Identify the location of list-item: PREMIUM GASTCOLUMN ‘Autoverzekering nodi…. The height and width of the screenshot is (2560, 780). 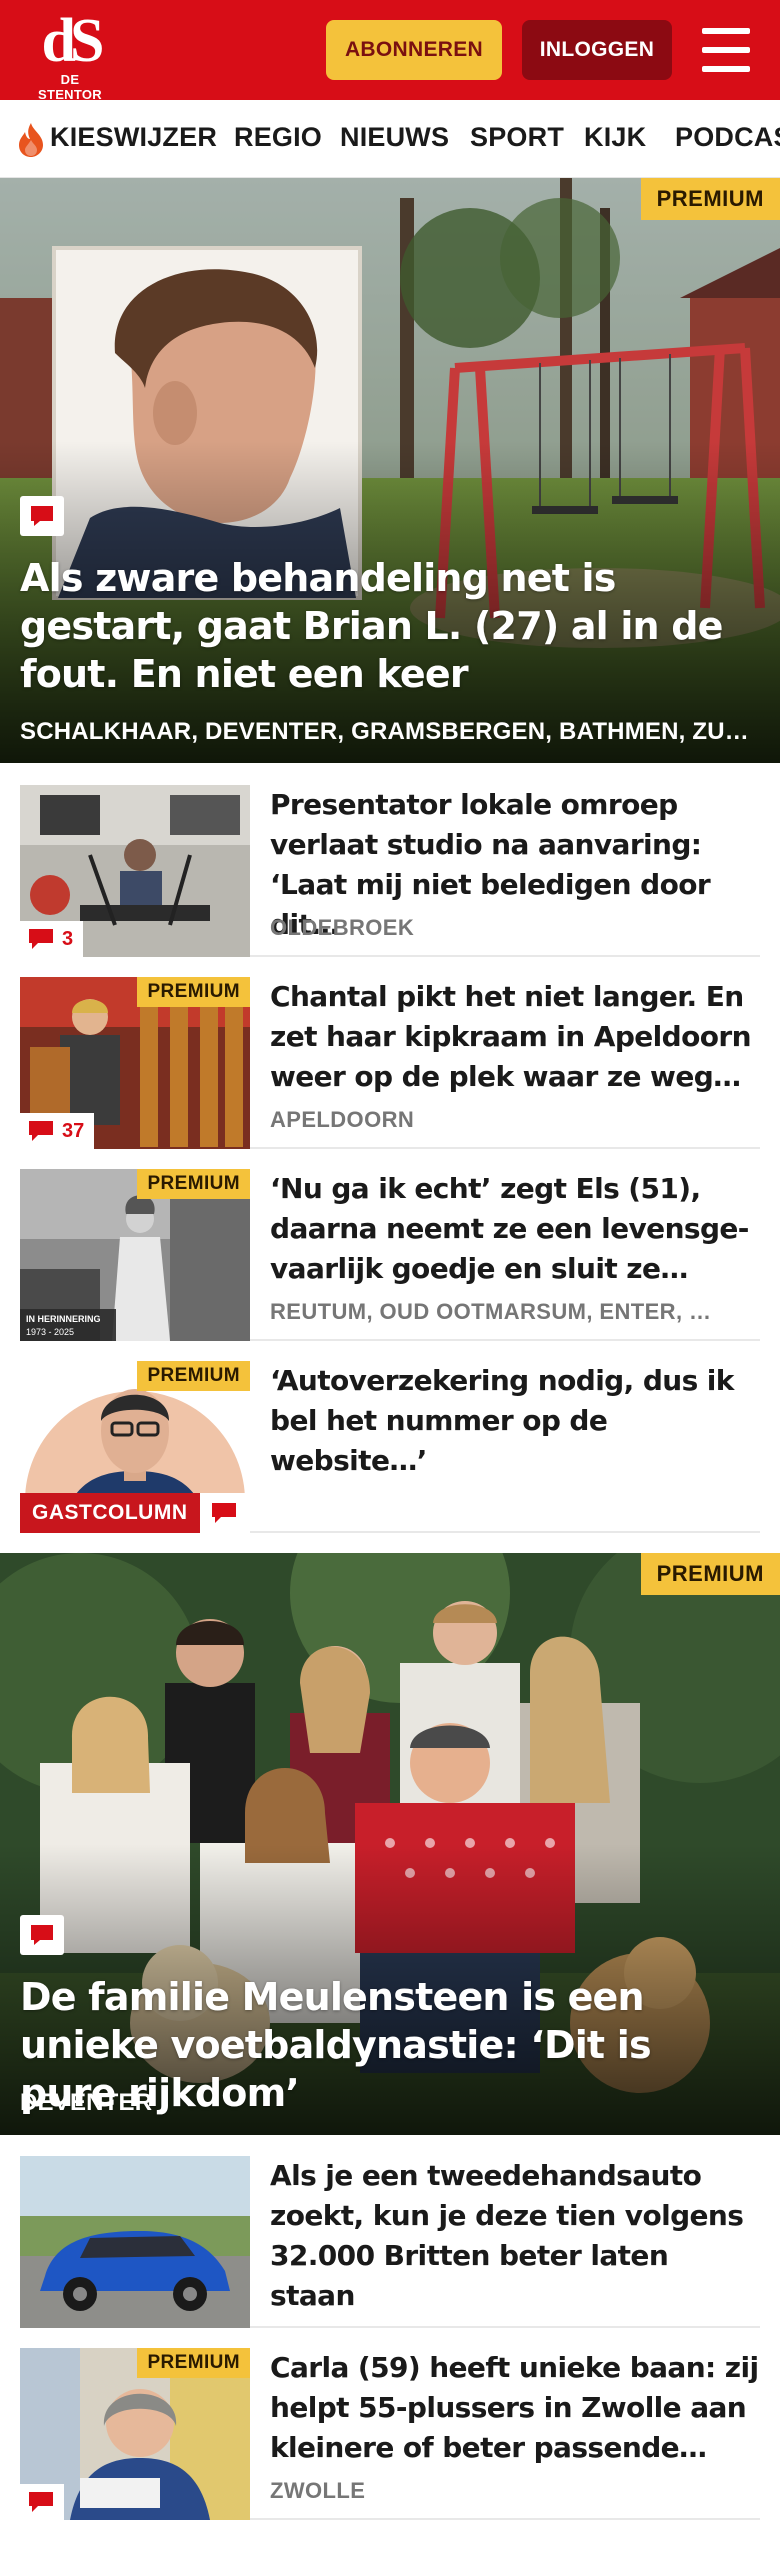
(390, 1447).